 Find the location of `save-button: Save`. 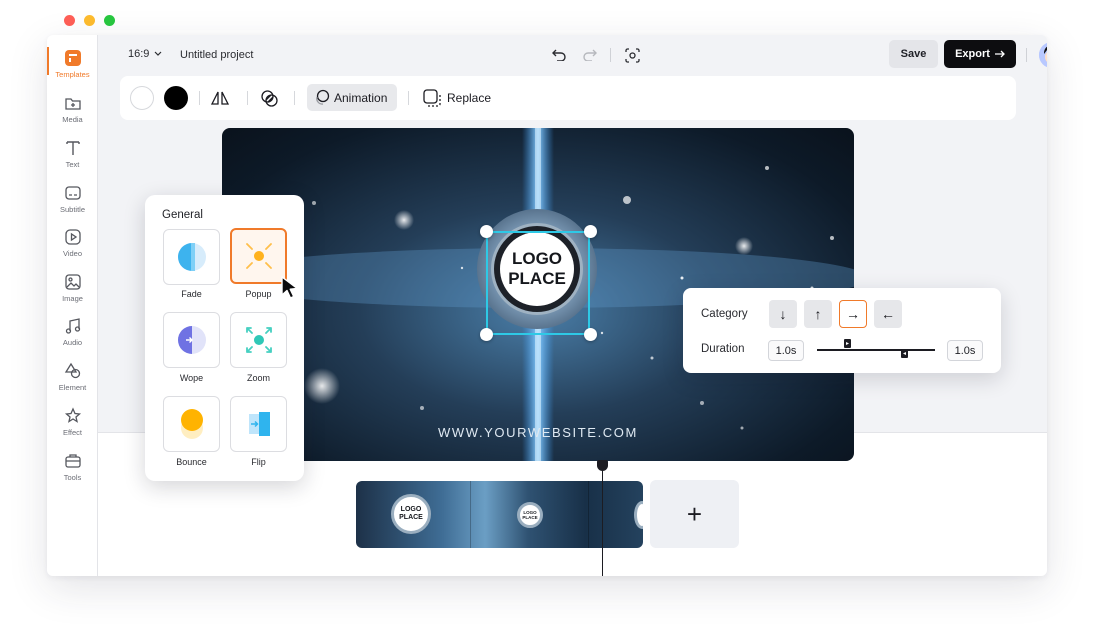

save-button: Save is located at coordinates (913, 54).